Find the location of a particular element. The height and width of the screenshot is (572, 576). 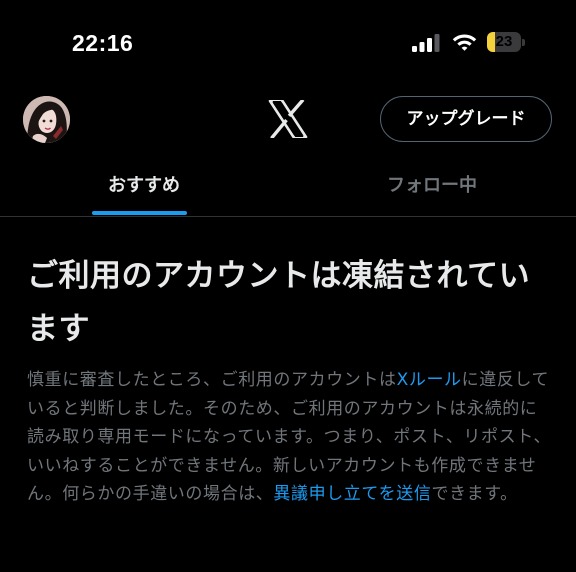

tab-recommended-label: おすすめ is located at coordinates (144, 185).